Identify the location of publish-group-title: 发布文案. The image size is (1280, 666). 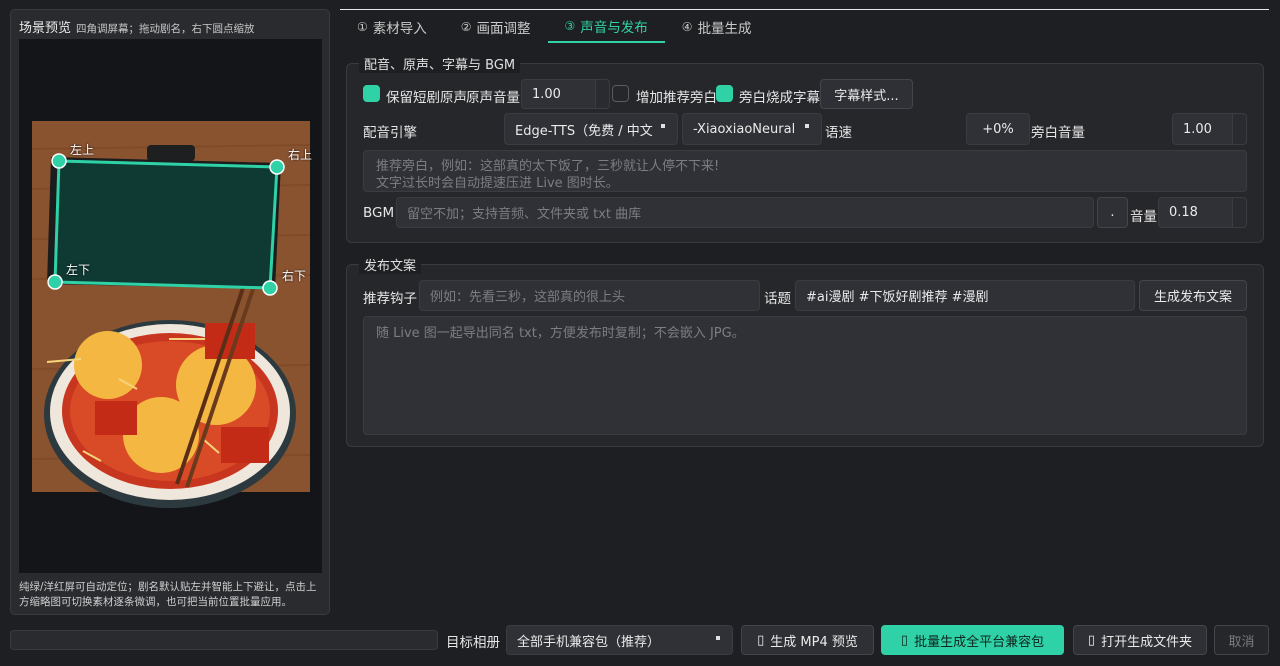
(390, 264).